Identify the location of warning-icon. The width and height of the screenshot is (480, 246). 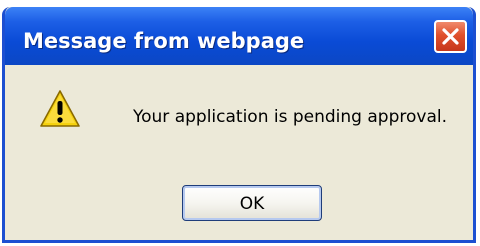
(60, 108).